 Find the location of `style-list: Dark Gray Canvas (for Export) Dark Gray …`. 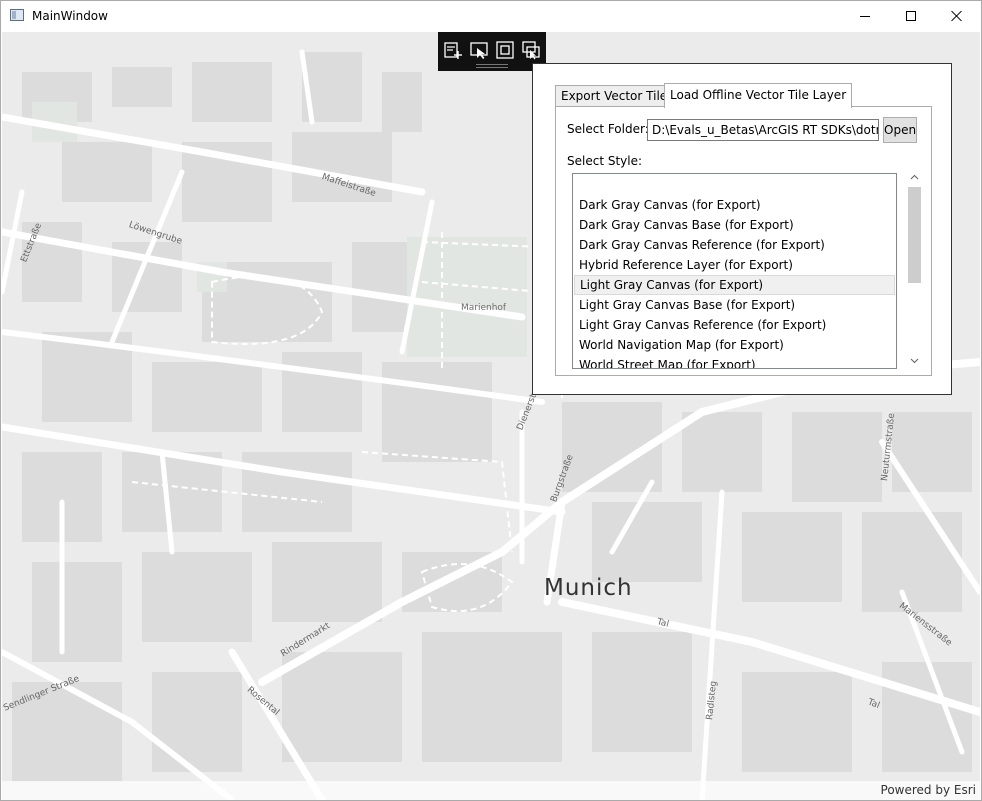

style-list: Dark Gray Canvas (for Export) Dark Gray … is located at coordinates (734, 271).